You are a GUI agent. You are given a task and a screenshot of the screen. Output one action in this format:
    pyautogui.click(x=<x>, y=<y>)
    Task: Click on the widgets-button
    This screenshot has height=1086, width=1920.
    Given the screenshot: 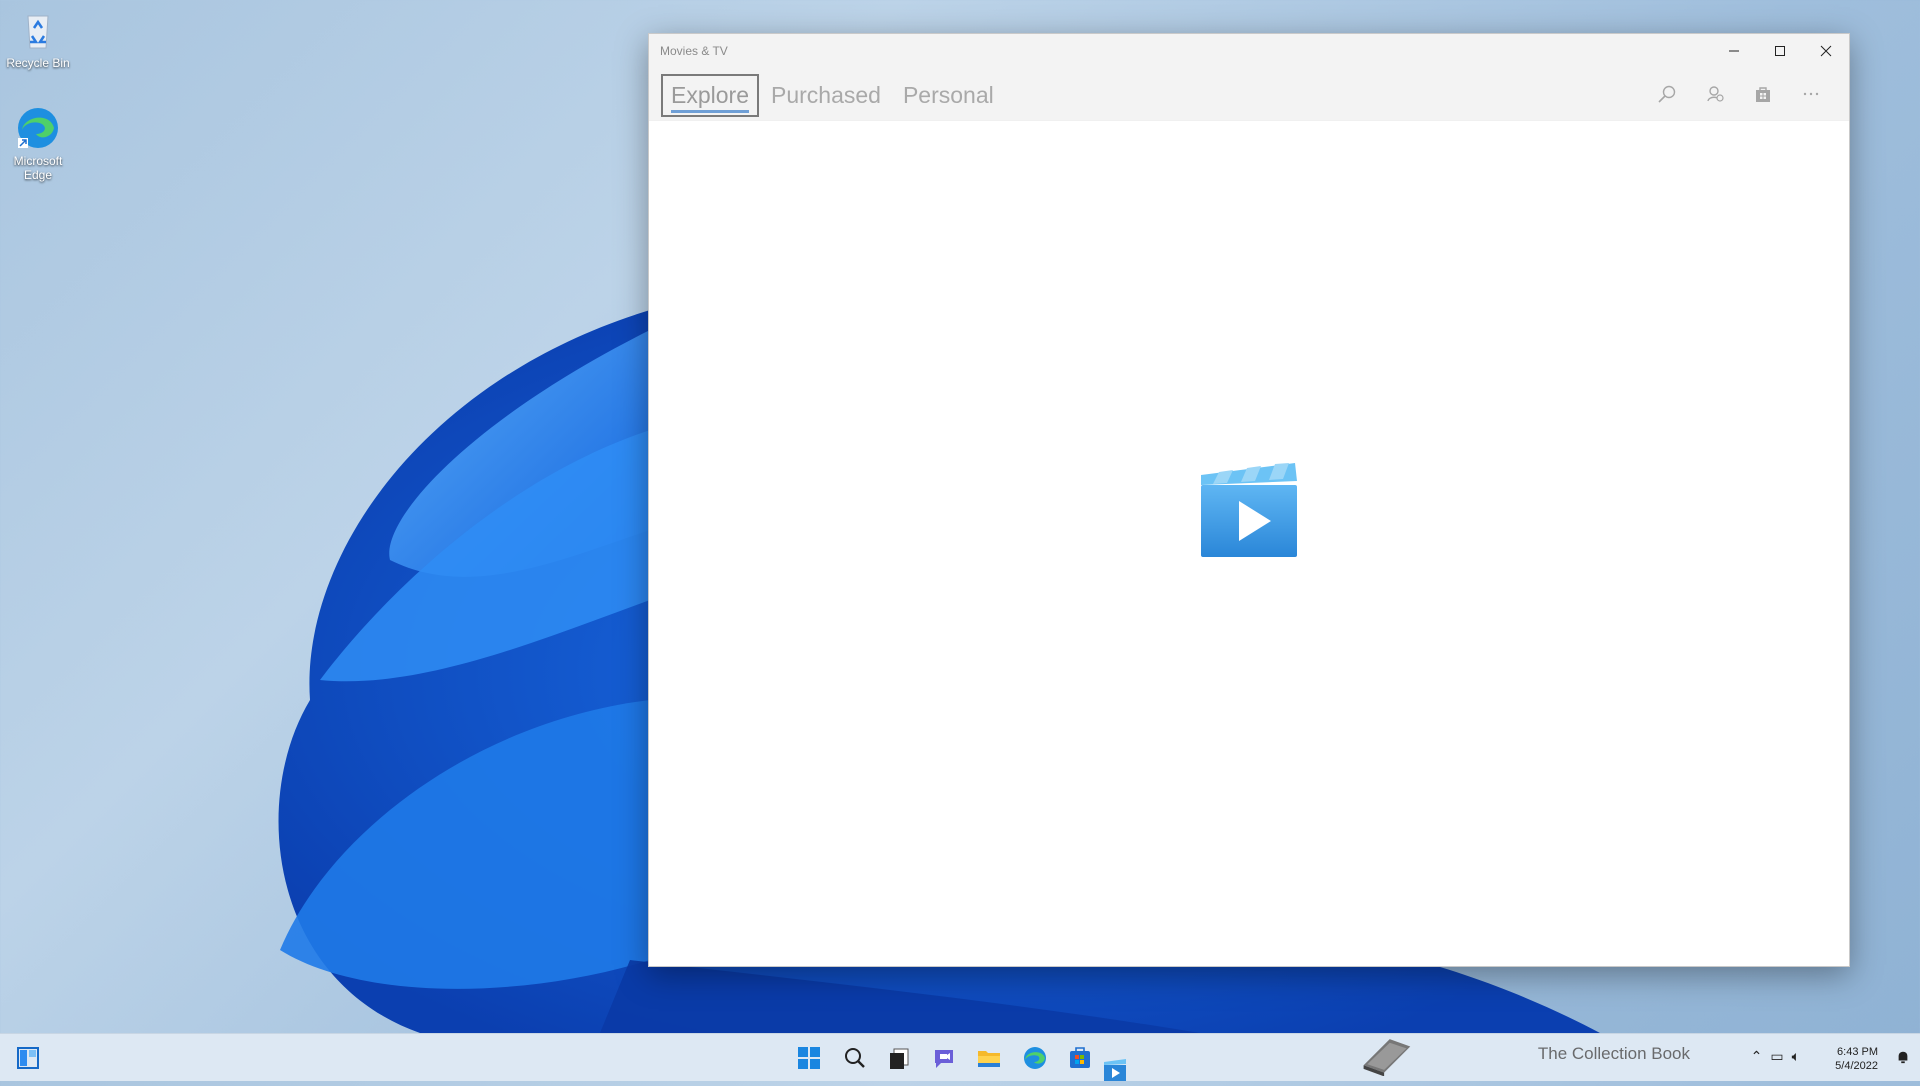 What is the action you would take?
    pyautogui.click(x=28, y=1058)
    